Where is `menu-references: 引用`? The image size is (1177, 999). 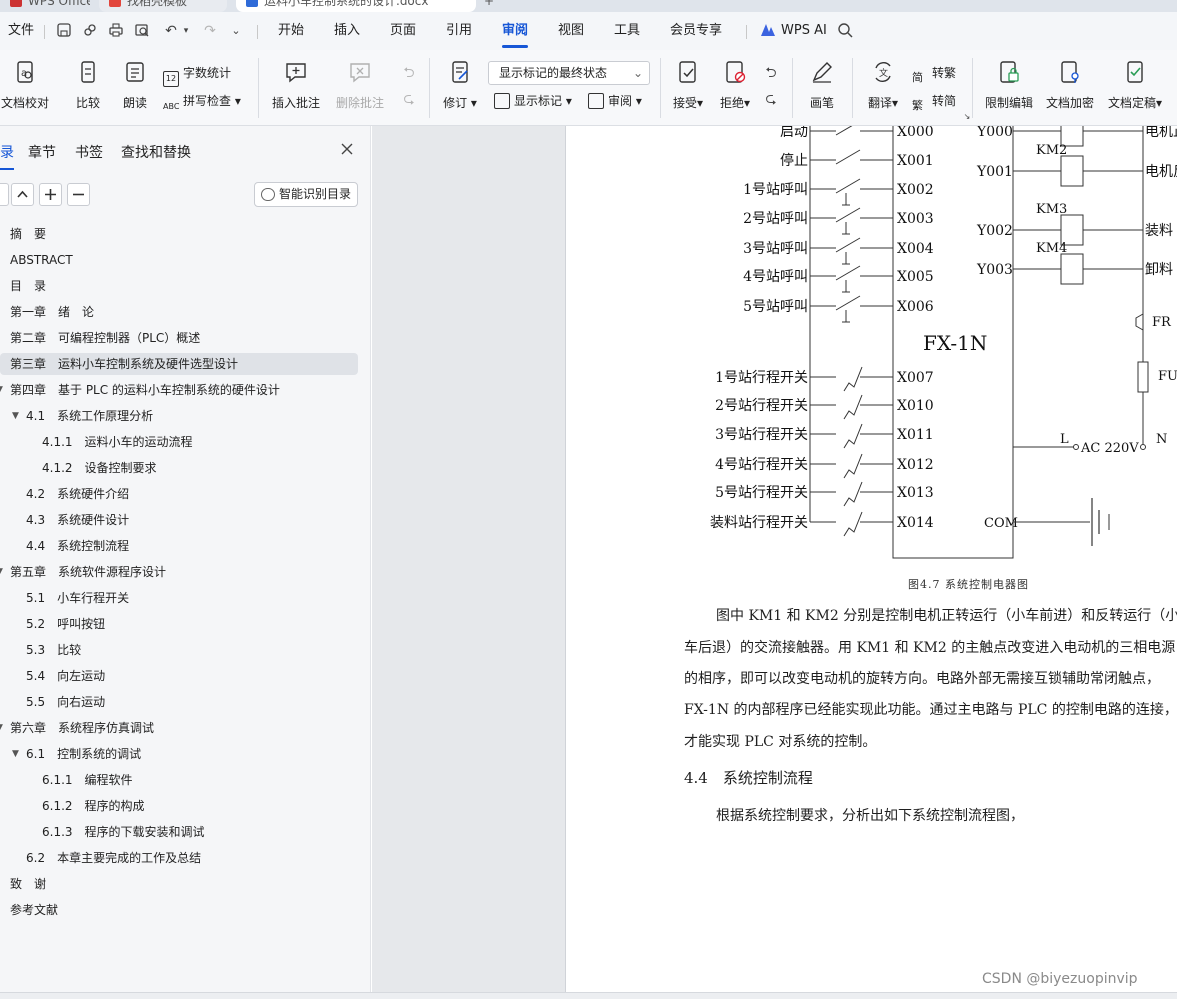
menu-references: 引用 is located at coordinates (459, 31).